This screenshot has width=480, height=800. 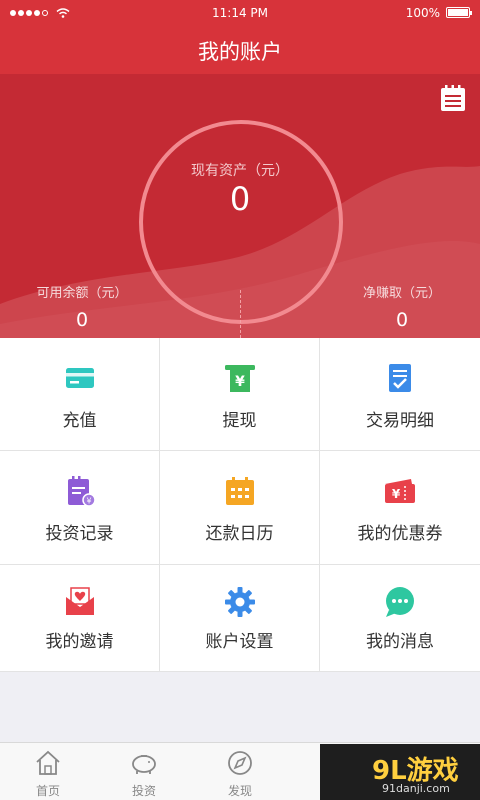 I want to click on tab-home: 首页, so click(x=48, y=771).